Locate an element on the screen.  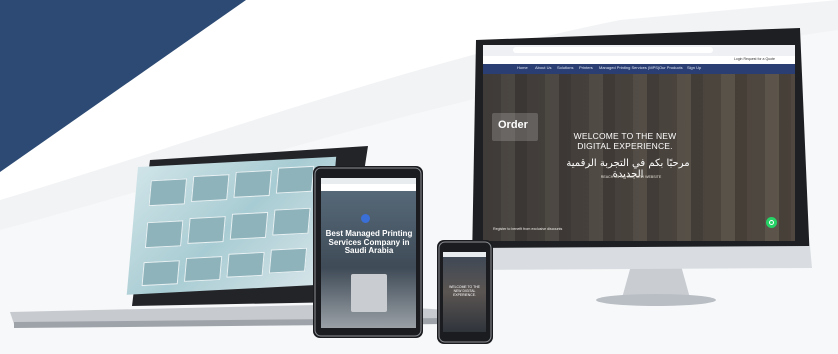
phone-hero-title: WELCOME TO THE NEW DIGITAL EXPERIENCE. is located at coordinates (464, 291).